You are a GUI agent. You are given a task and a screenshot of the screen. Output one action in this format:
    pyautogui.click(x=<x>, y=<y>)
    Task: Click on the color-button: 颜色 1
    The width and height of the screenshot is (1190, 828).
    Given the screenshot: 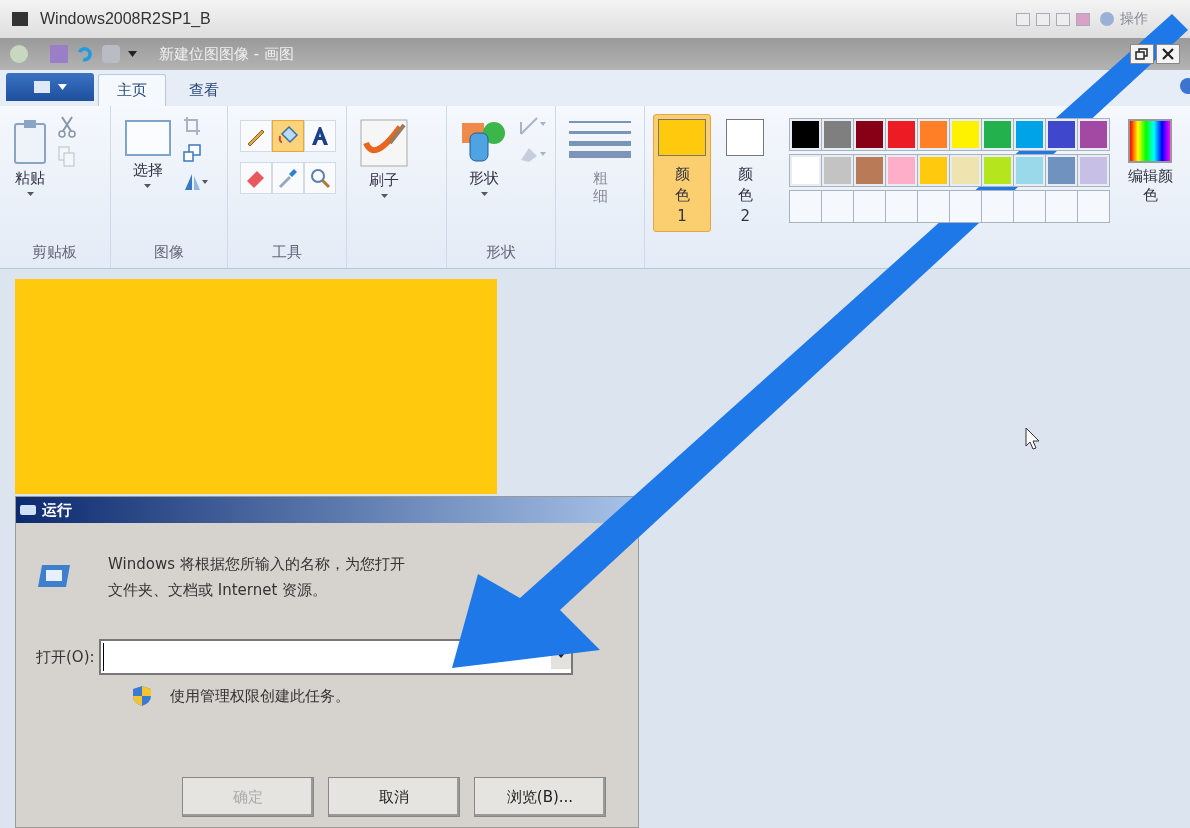 What is the action you would take?
    pyautogui.click(x=682, y=173)
    